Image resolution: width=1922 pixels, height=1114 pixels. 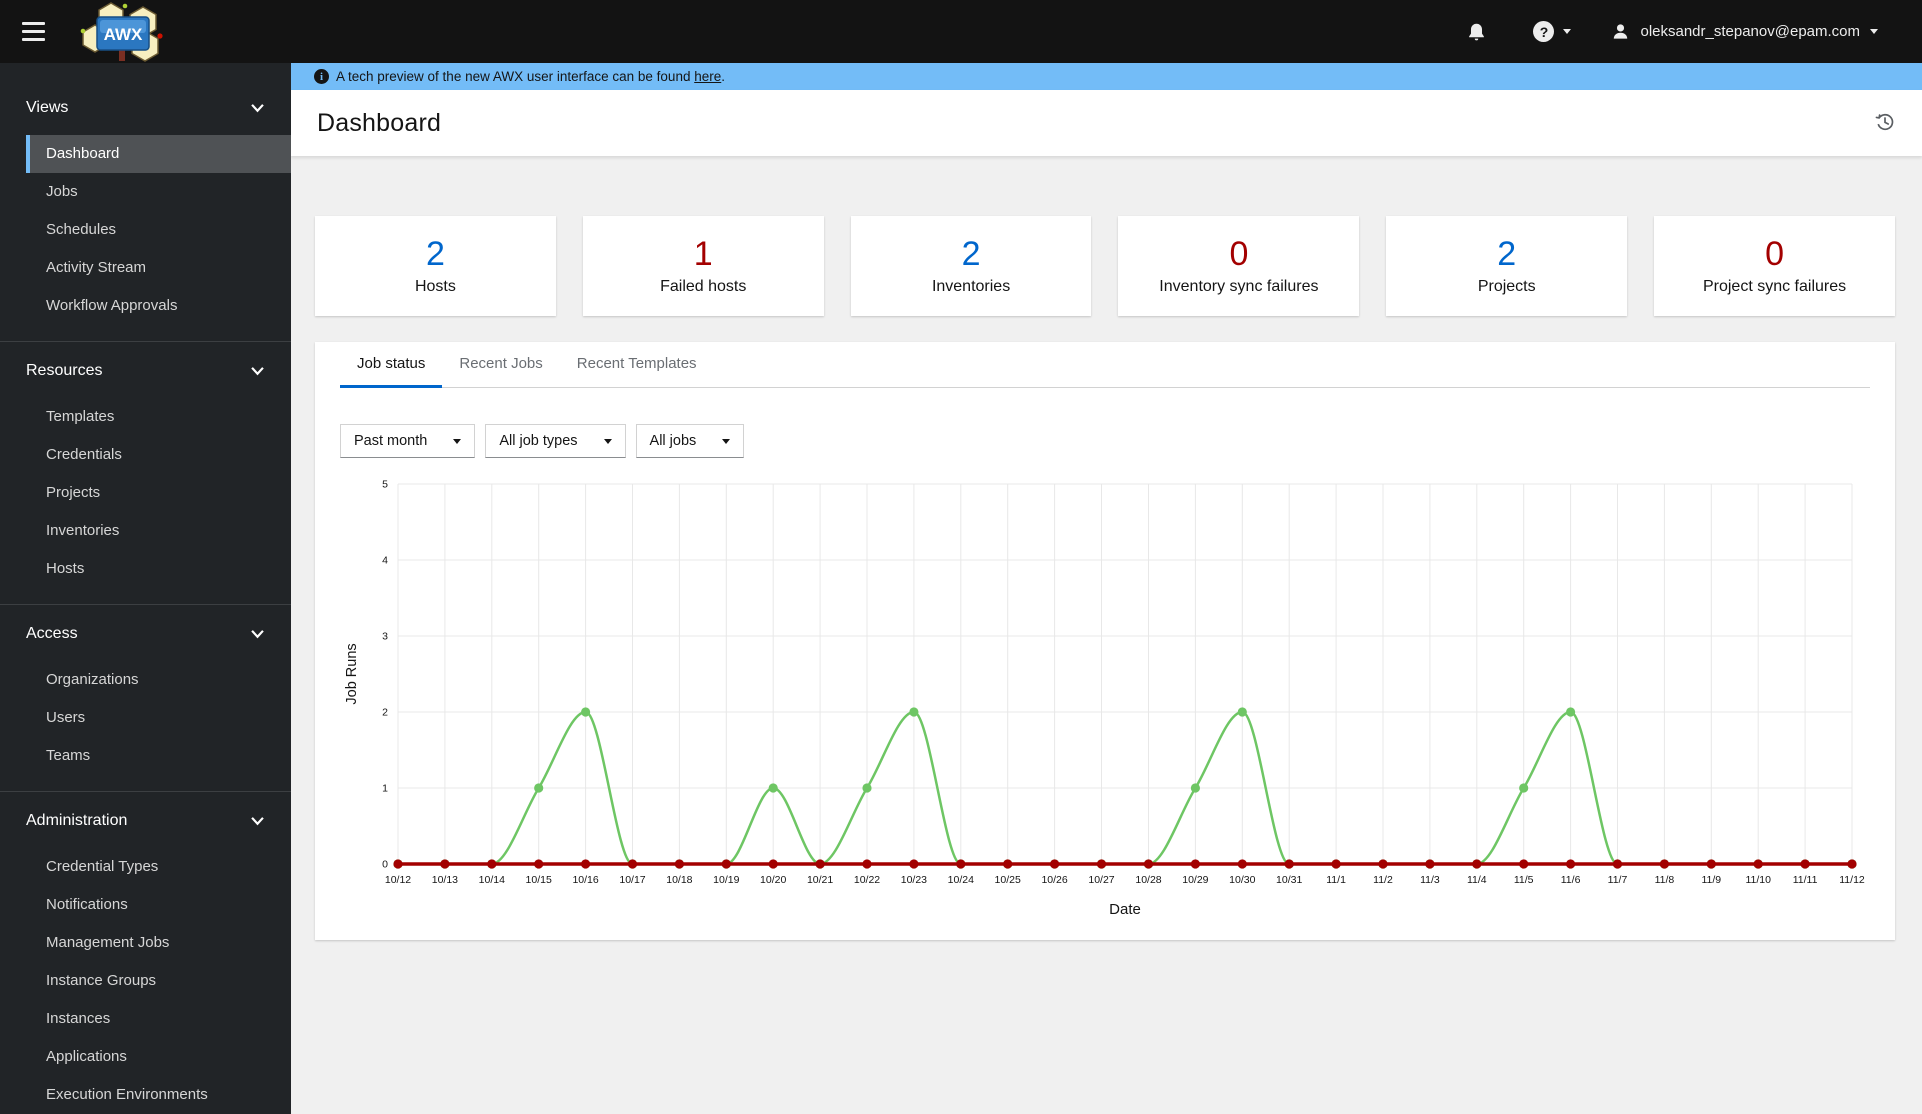 I want to click on svg-text: 11/9, so click(x=1711, y=880).